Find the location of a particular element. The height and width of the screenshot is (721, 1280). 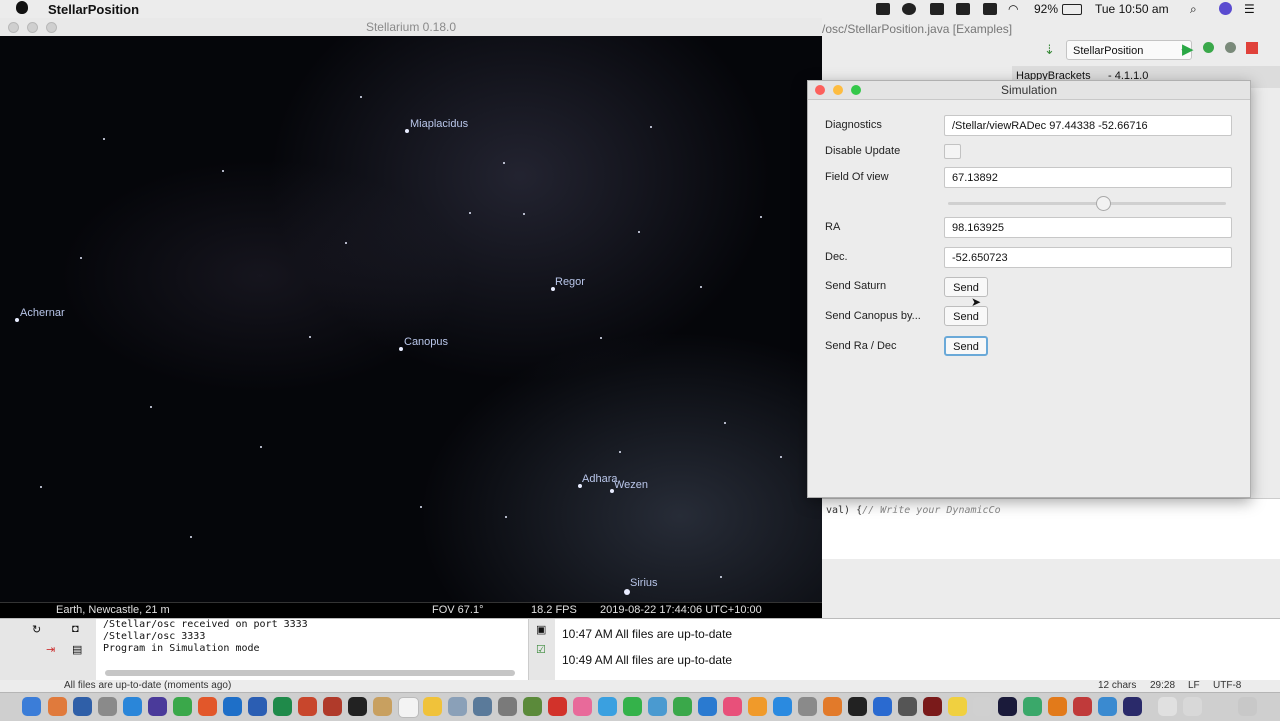

display-icon is located at coordinates (963, 9).